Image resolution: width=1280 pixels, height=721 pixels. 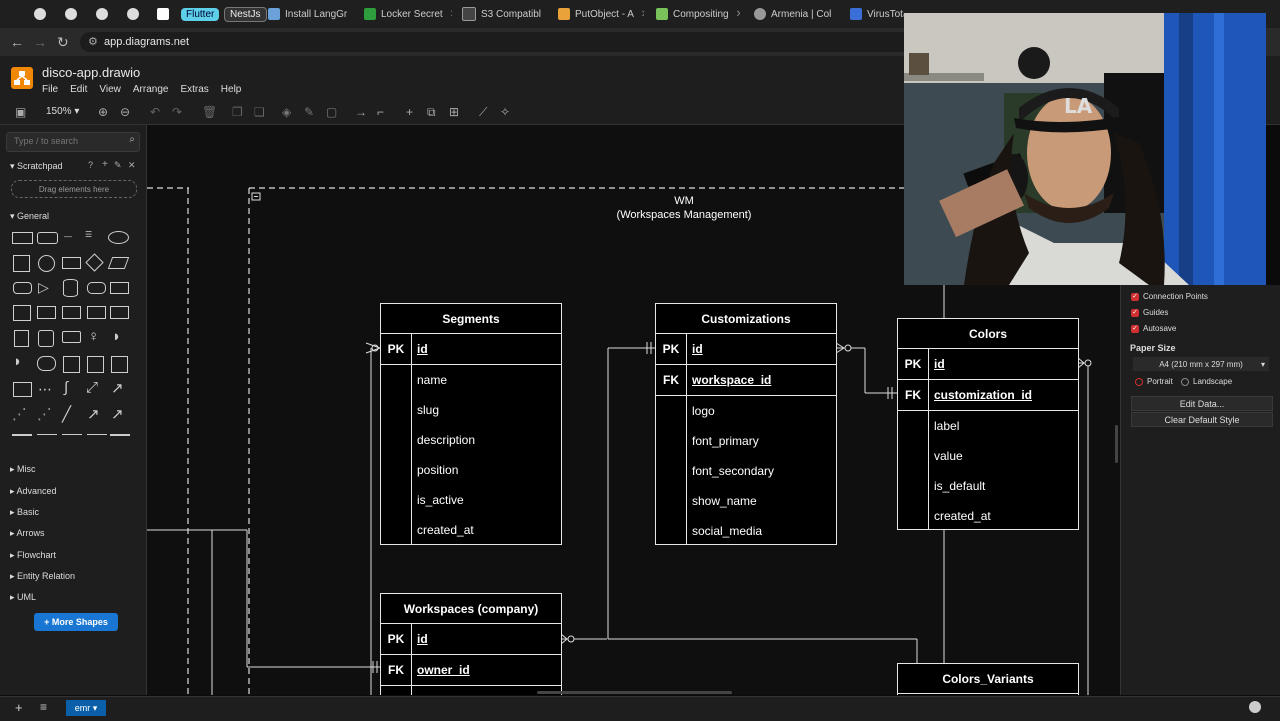 I want to click on paper-size-select: A4 (210 mm x 297 mm) ▾, so click(x=1201, y=364).